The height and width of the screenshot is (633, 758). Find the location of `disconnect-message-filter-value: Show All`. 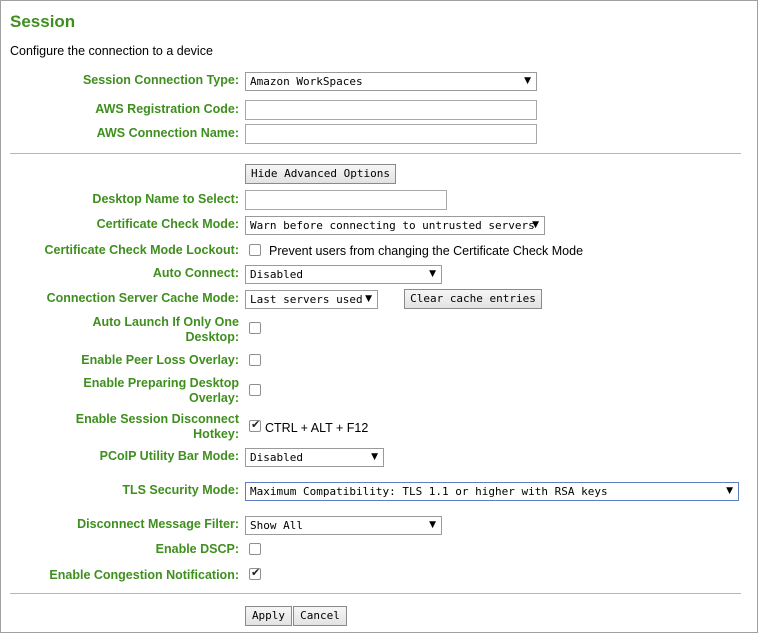

disconnect-message-filter-value: Show All is located at coordinates (276, 525).